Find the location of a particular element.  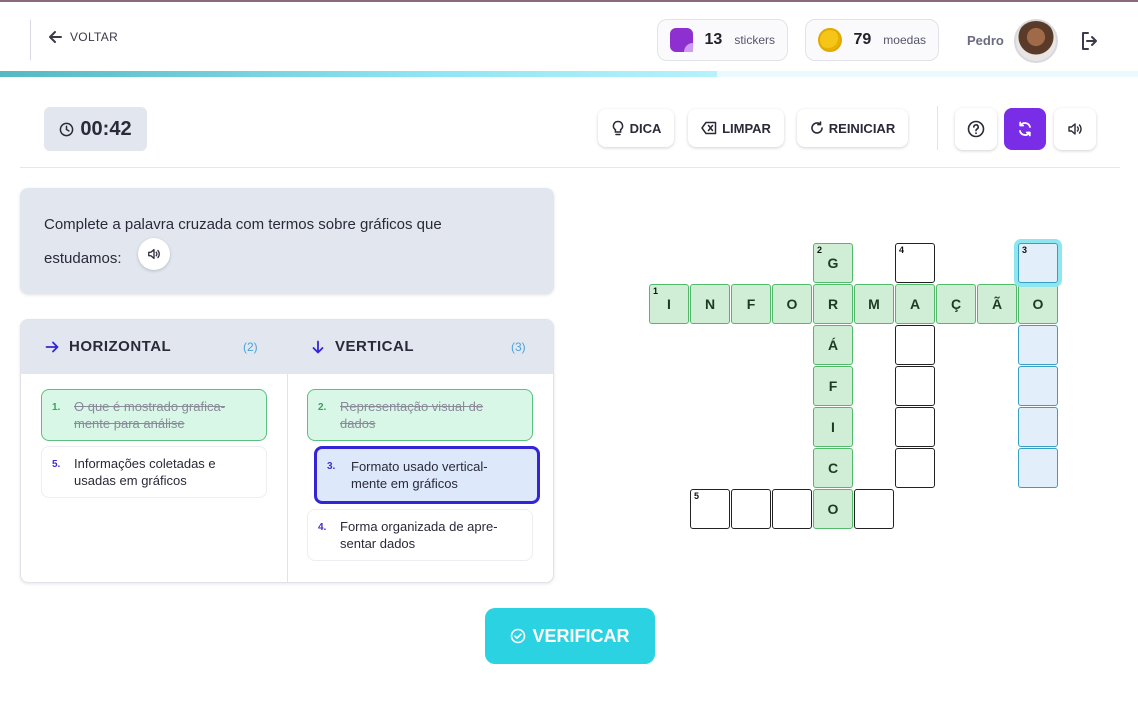

volume-icon is located at coordinates (1075, 129).